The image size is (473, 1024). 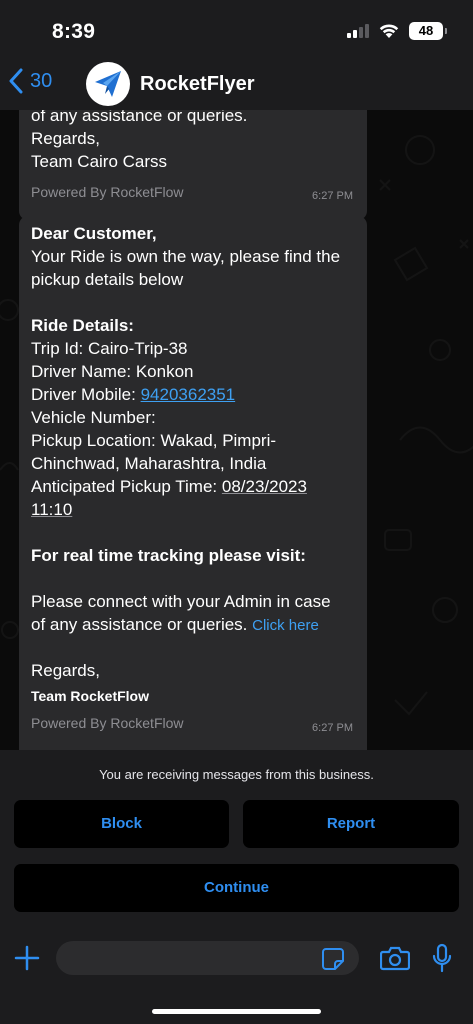 What do you see at coordinates (168, 555) in the screenshot?
I see `tracking-text: For real time tracking please visit:` at bounding box center [168, 555].